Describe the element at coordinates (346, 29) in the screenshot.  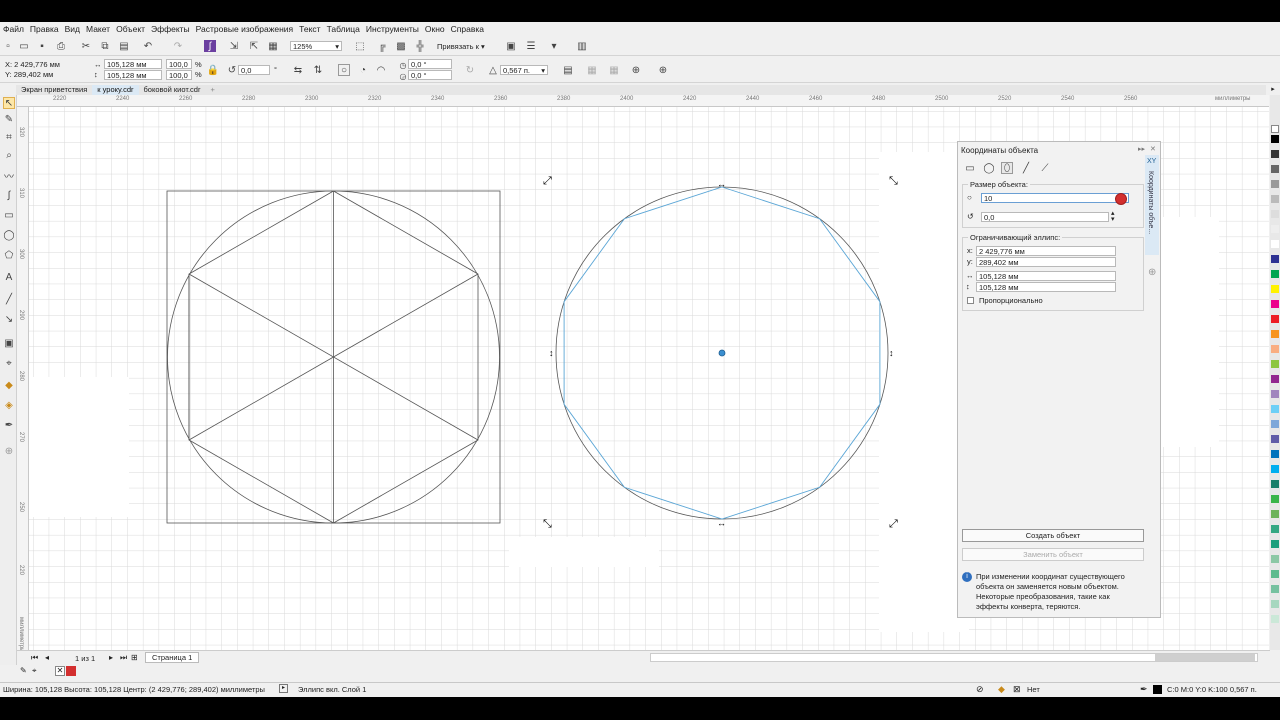
I see `menu-table: Таблица` at that location.